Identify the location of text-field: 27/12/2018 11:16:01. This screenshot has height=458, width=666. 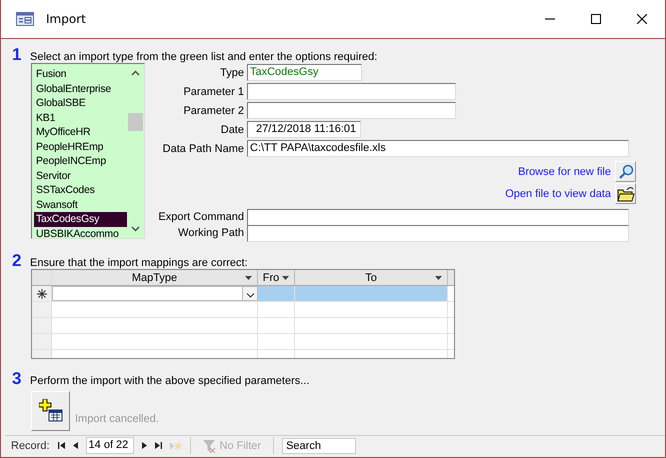
(304, 129).